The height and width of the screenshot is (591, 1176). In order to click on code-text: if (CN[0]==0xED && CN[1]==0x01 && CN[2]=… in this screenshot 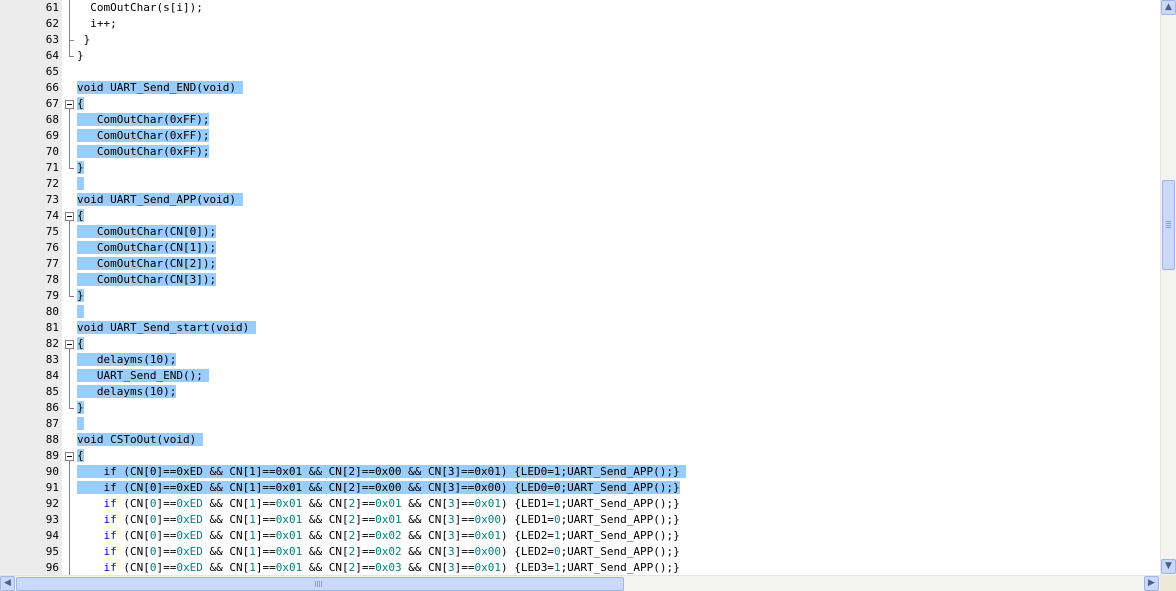, I will do `click(392, 567)`.